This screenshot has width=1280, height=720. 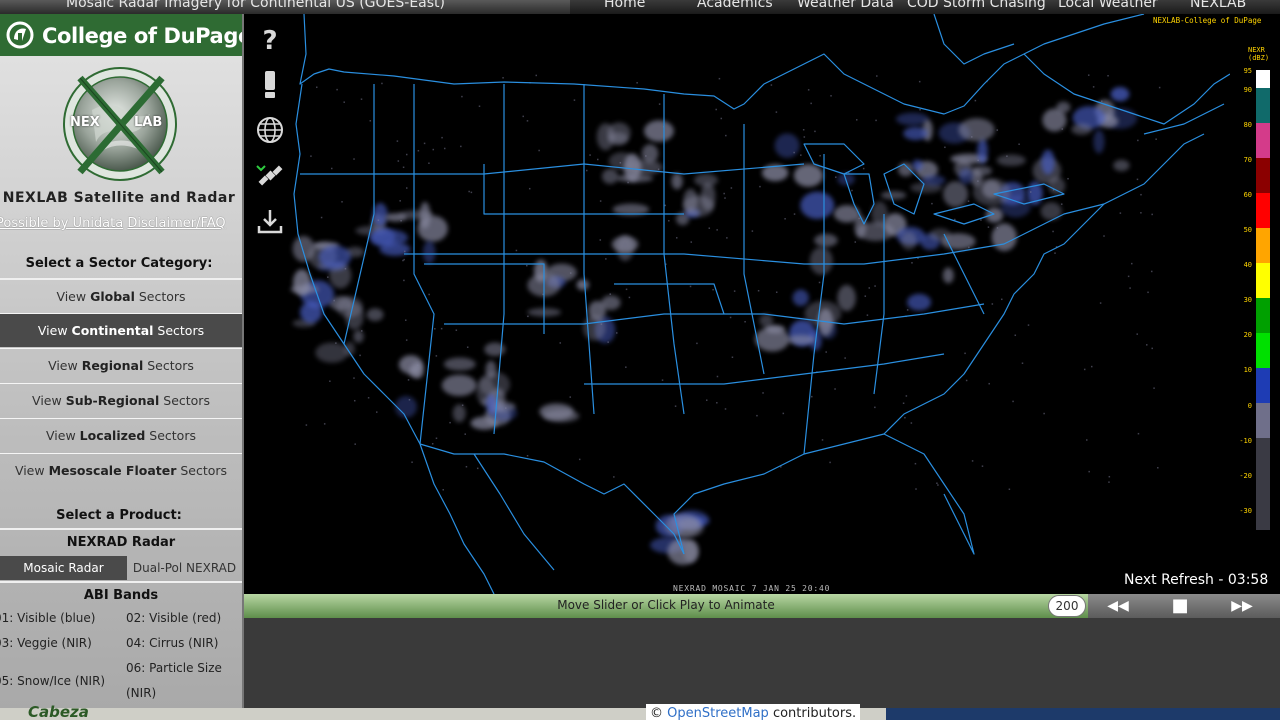 What do you see at coordinates (121, 330) in the screenshot?
I see `sector-continental-button: View Continental Sectors` at bounding box center [121, 330].